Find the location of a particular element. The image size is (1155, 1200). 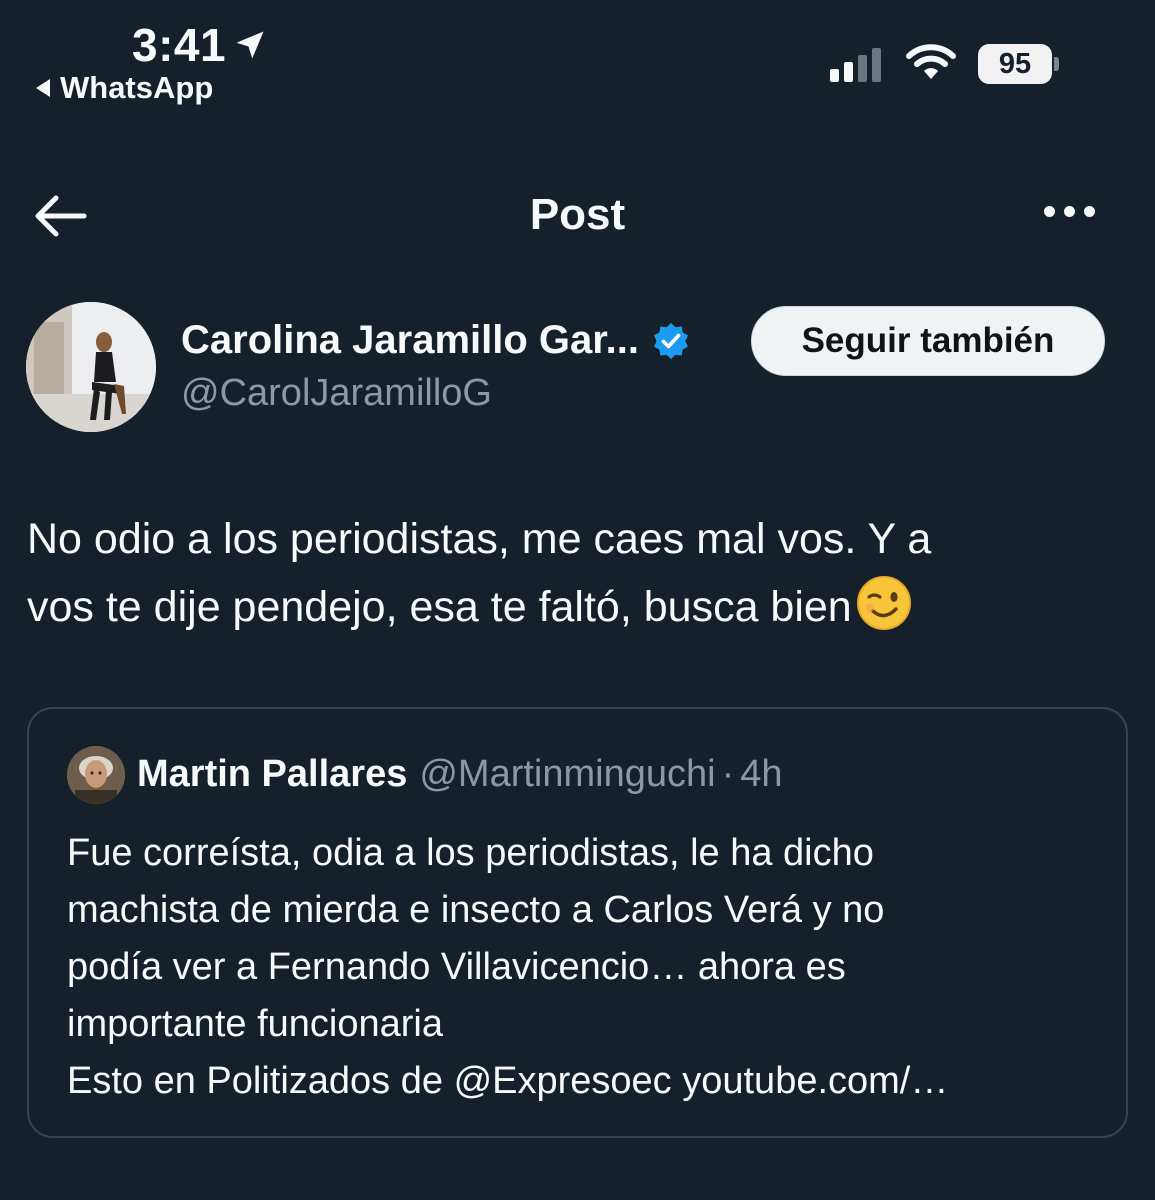

page-title: Post is located at coordinates (577, 214).